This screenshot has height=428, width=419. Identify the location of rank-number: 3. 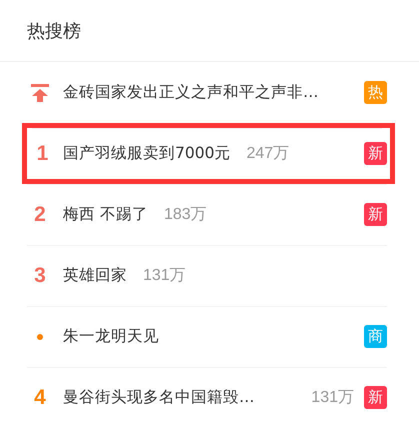
(40, 276).